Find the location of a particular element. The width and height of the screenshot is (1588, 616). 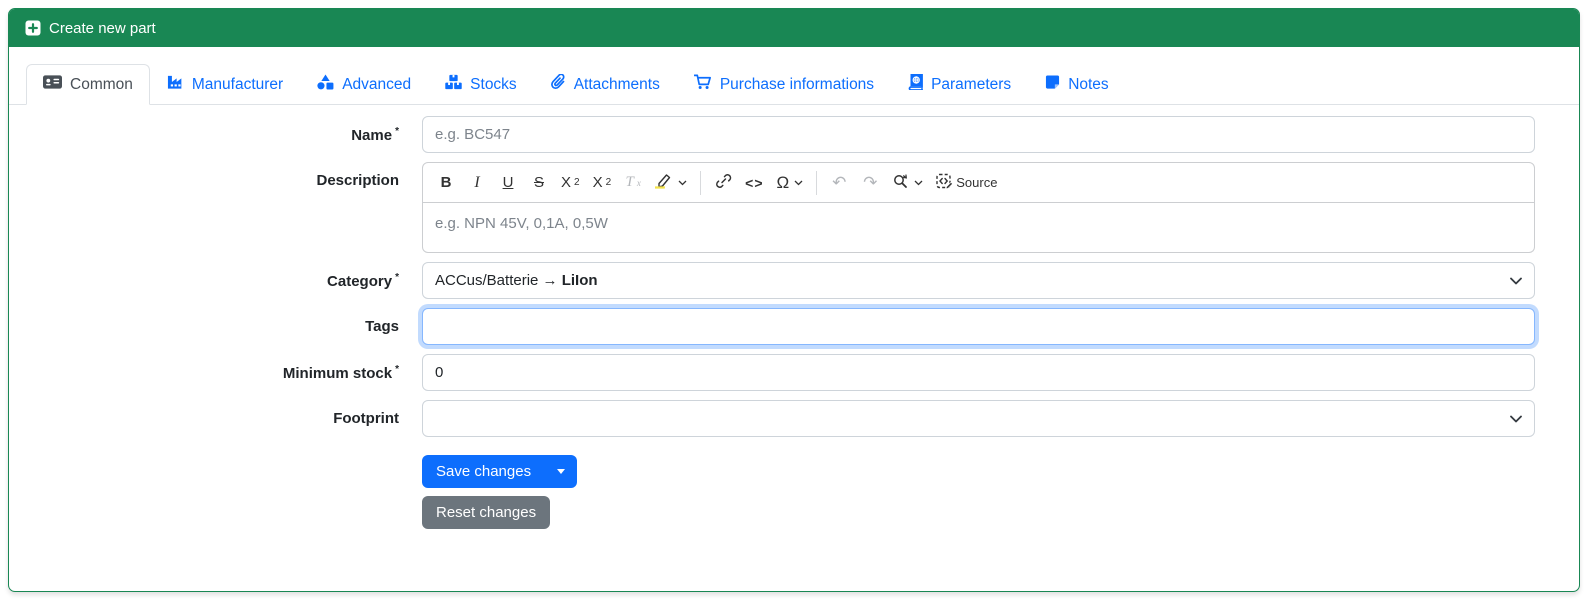

underline-button: U is located at coordinates (508, 183).